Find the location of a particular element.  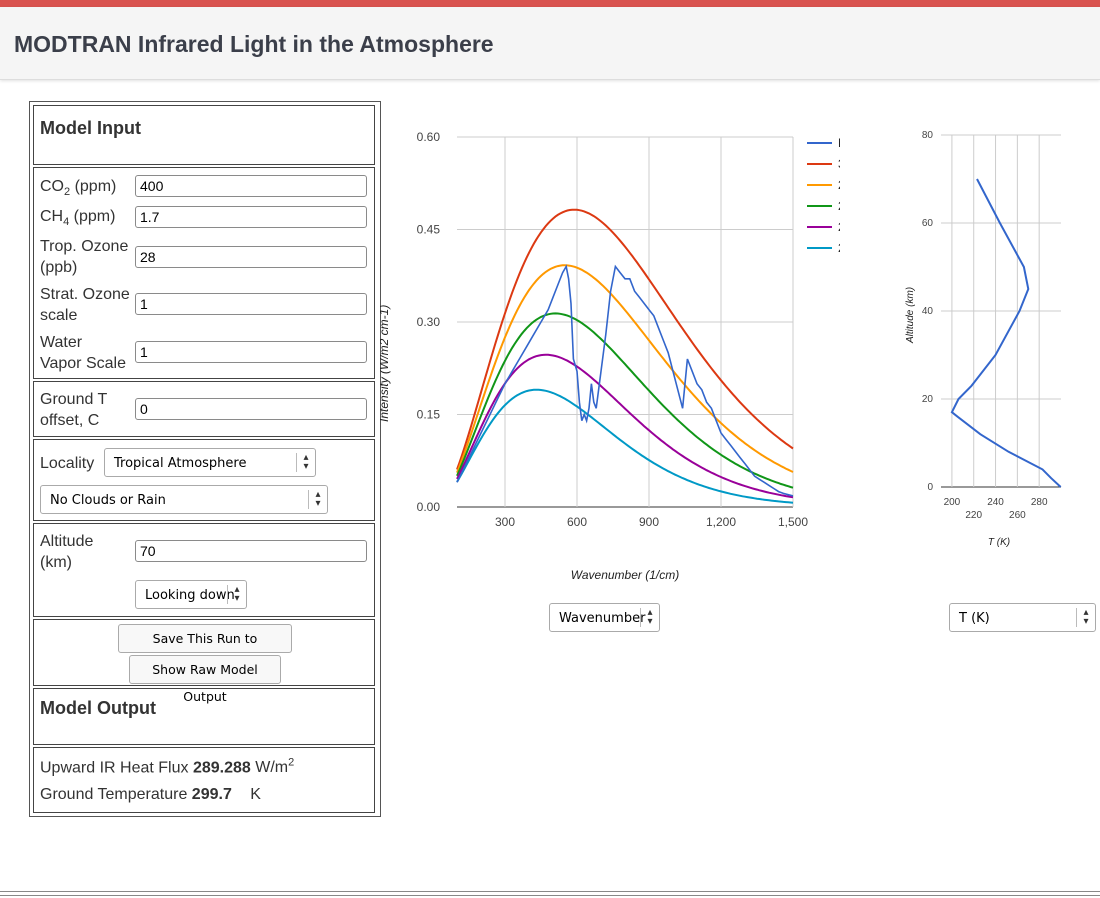

spectrum-series is located at coordinates (625, 356).